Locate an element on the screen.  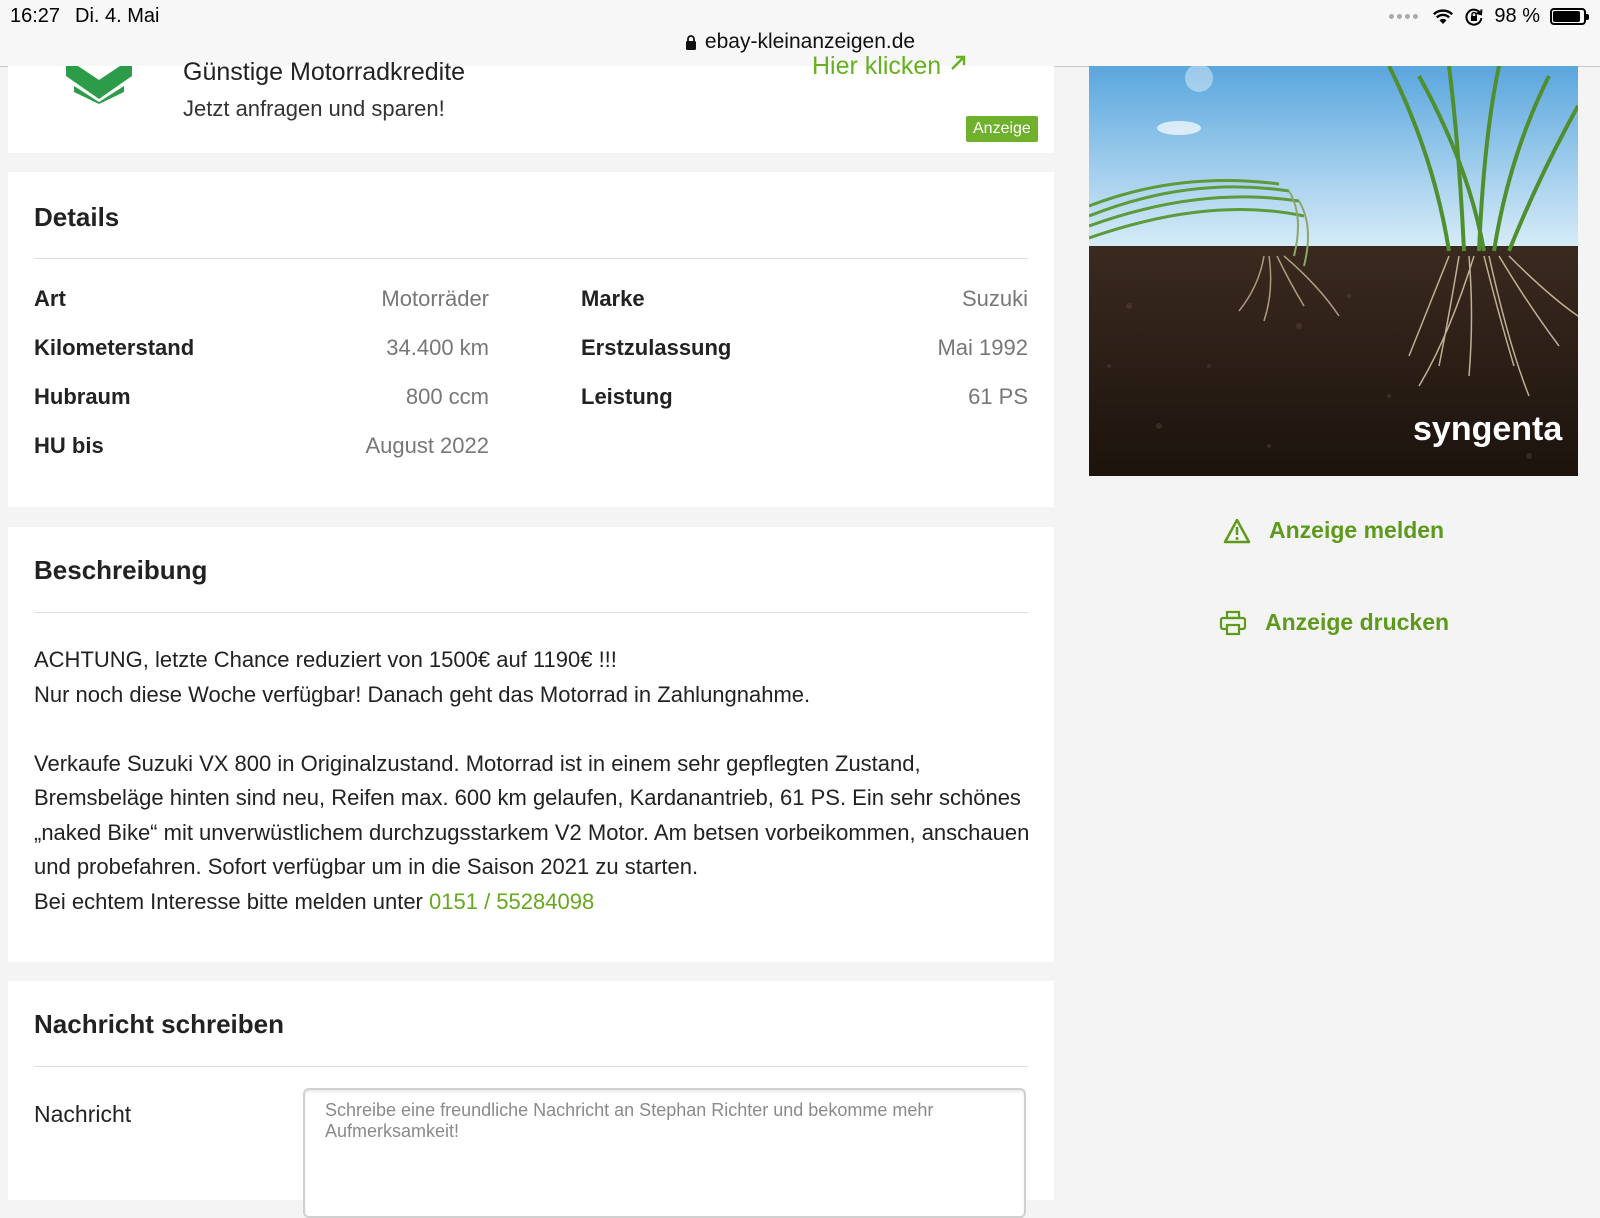
status-time: 16:27 is located at coordinates (35, 16).